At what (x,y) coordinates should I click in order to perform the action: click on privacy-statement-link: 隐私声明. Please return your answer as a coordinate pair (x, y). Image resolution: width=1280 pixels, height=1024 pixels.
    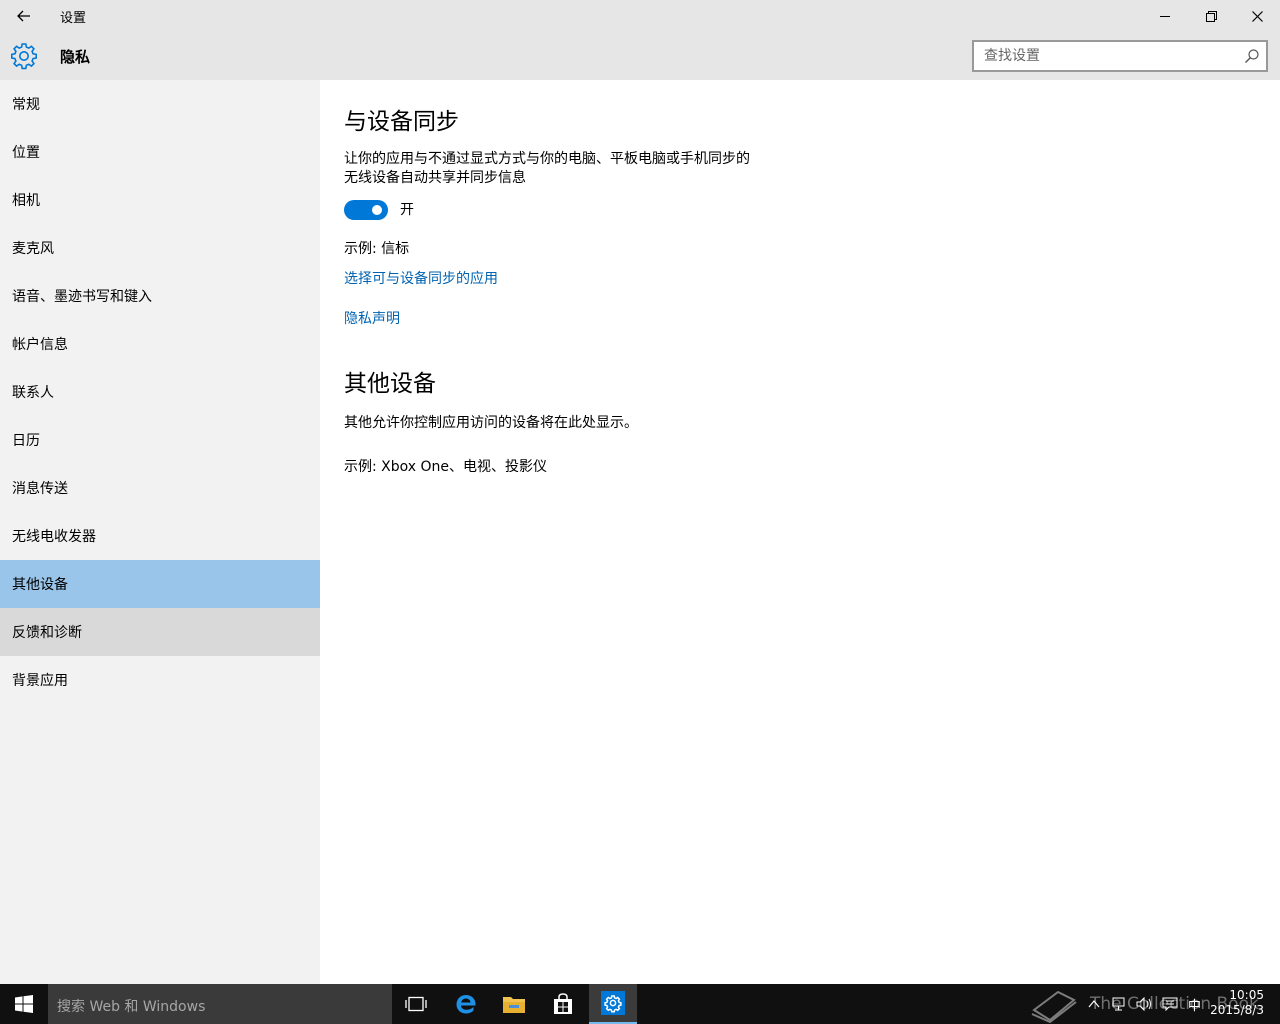
    Looking at the image, I should click on (372, 318).